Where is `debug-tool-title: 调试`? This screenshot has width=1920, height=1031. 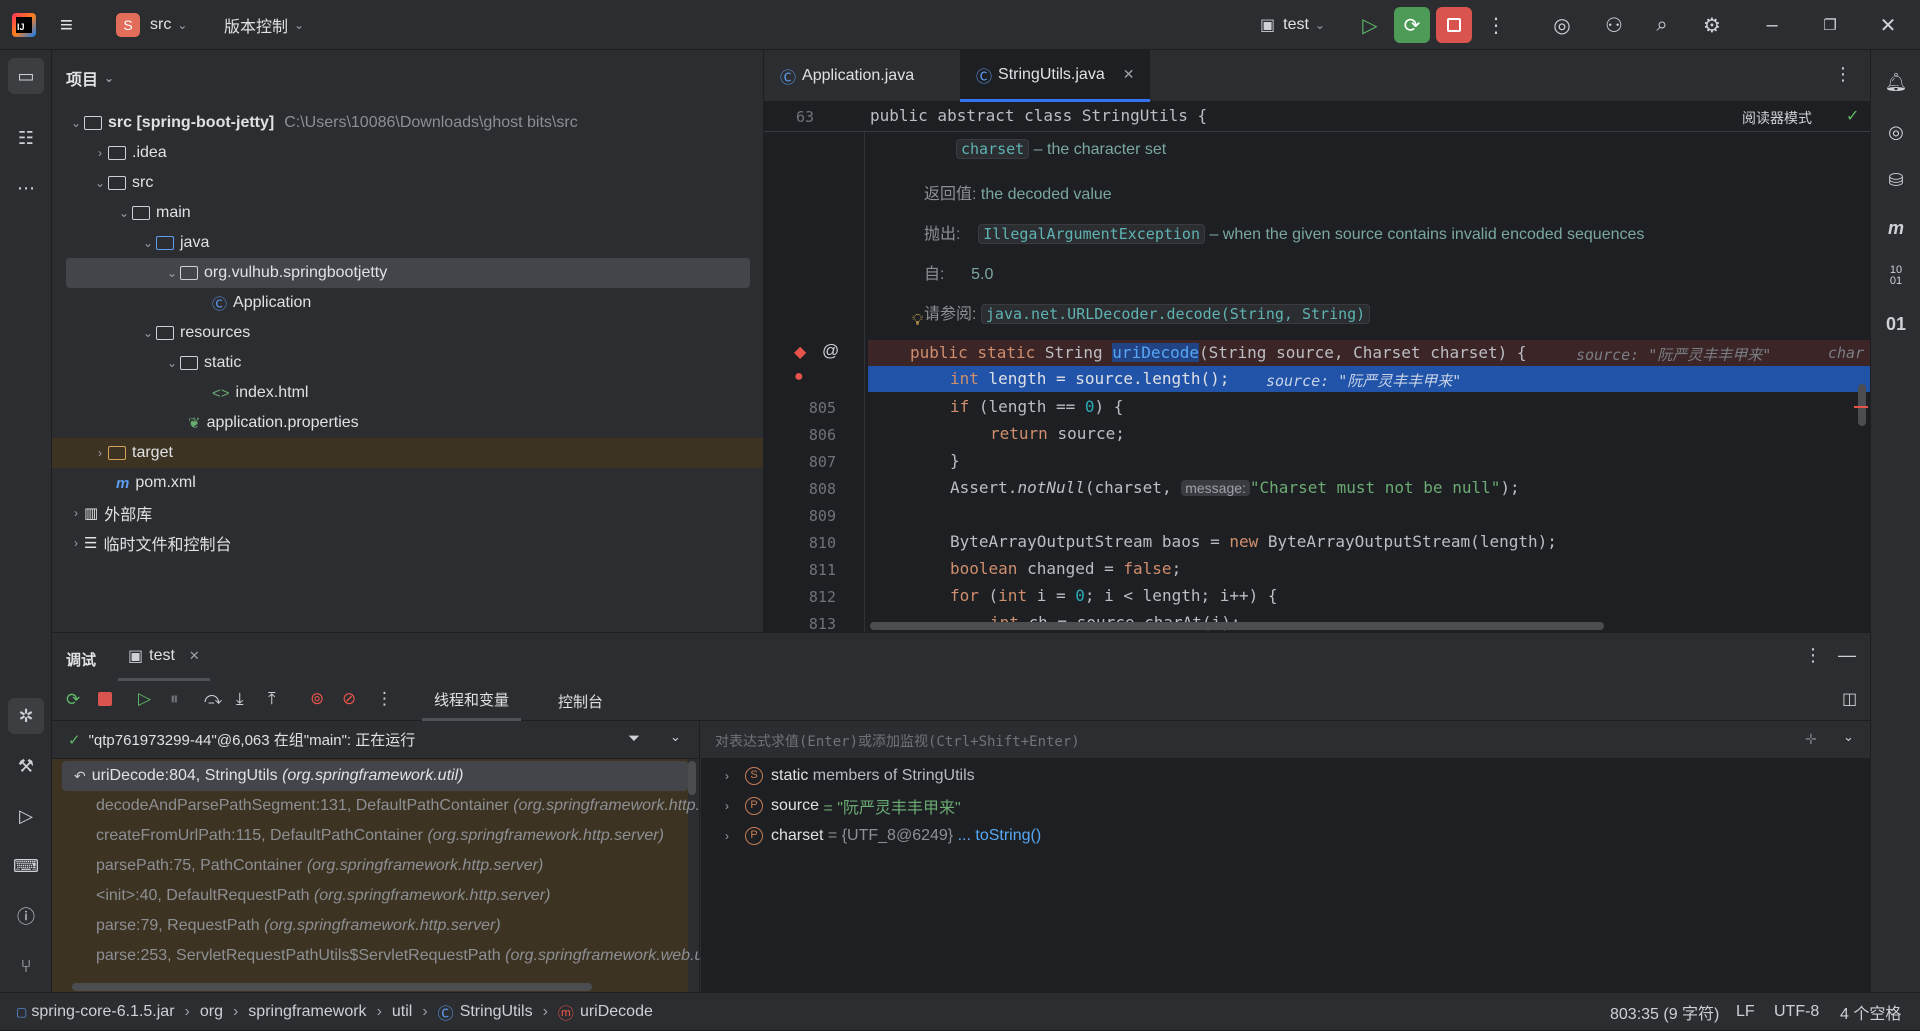 debug-tool-title: 调试 is located at coordinates (81, 659).